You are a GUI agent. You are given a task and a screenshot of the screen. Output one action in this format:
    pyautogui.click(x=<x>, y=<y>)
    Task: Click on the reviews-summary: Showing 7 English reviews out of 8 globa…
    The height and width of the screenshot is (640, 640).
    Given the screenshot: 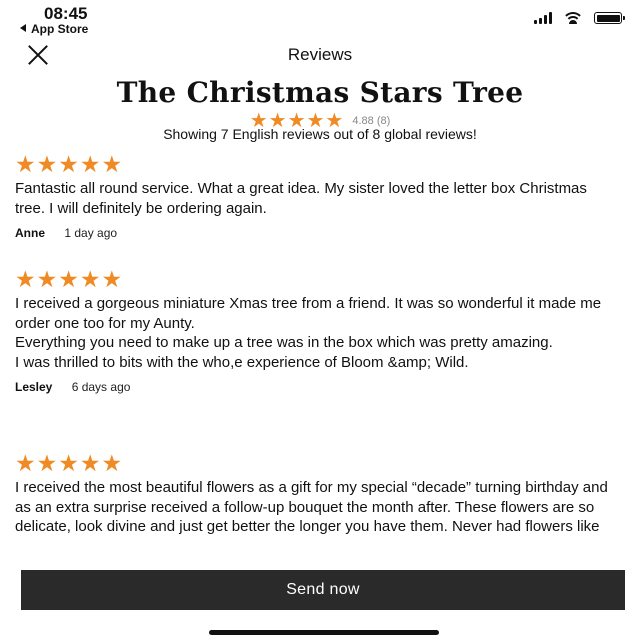 What is the action you would take?
    pyautogui.click(x=320, y=134)
    